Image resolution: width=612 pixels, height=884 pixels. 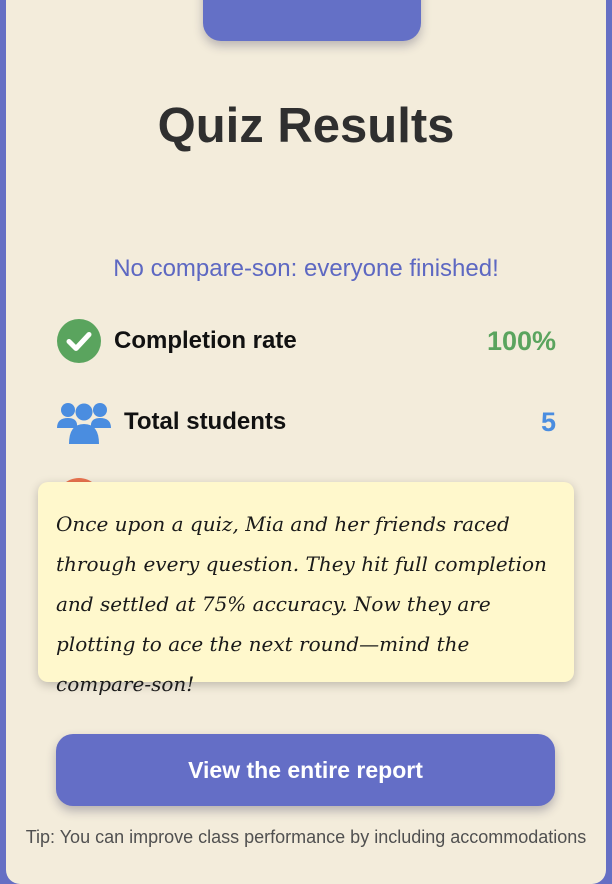 What do you see at coordinates (306, 268) in the screenshot?
I see `subtitle: No compare-son: everyone finished!` at bounding box center [306, 268].